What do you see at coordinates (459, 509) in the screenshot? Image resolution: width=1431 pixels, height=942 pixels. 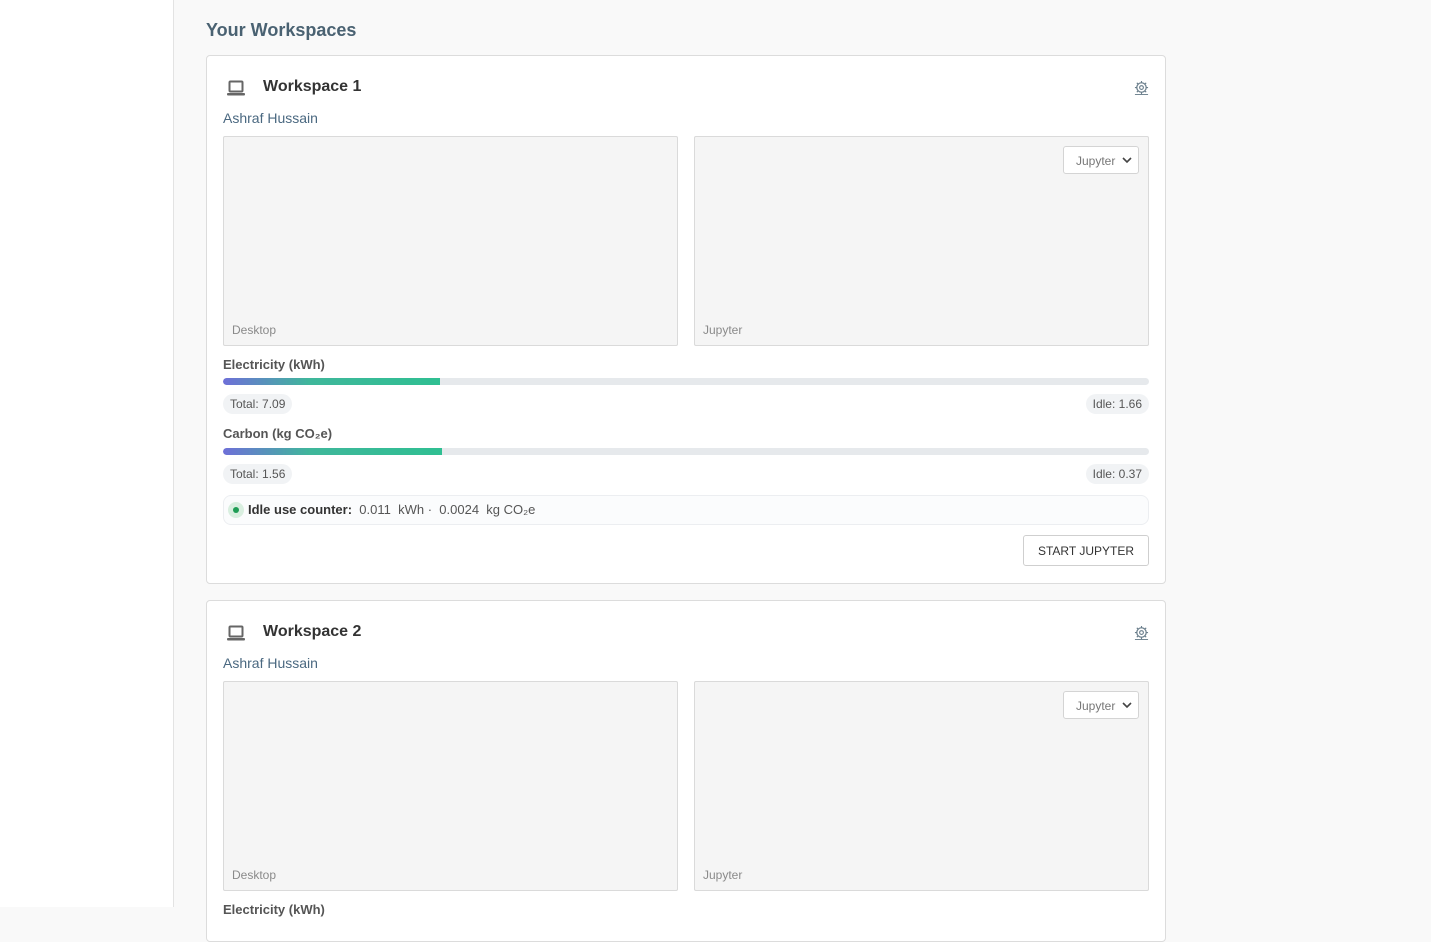 I see `idle-co2-value: 0.0024` at bounding box center [459, 509].